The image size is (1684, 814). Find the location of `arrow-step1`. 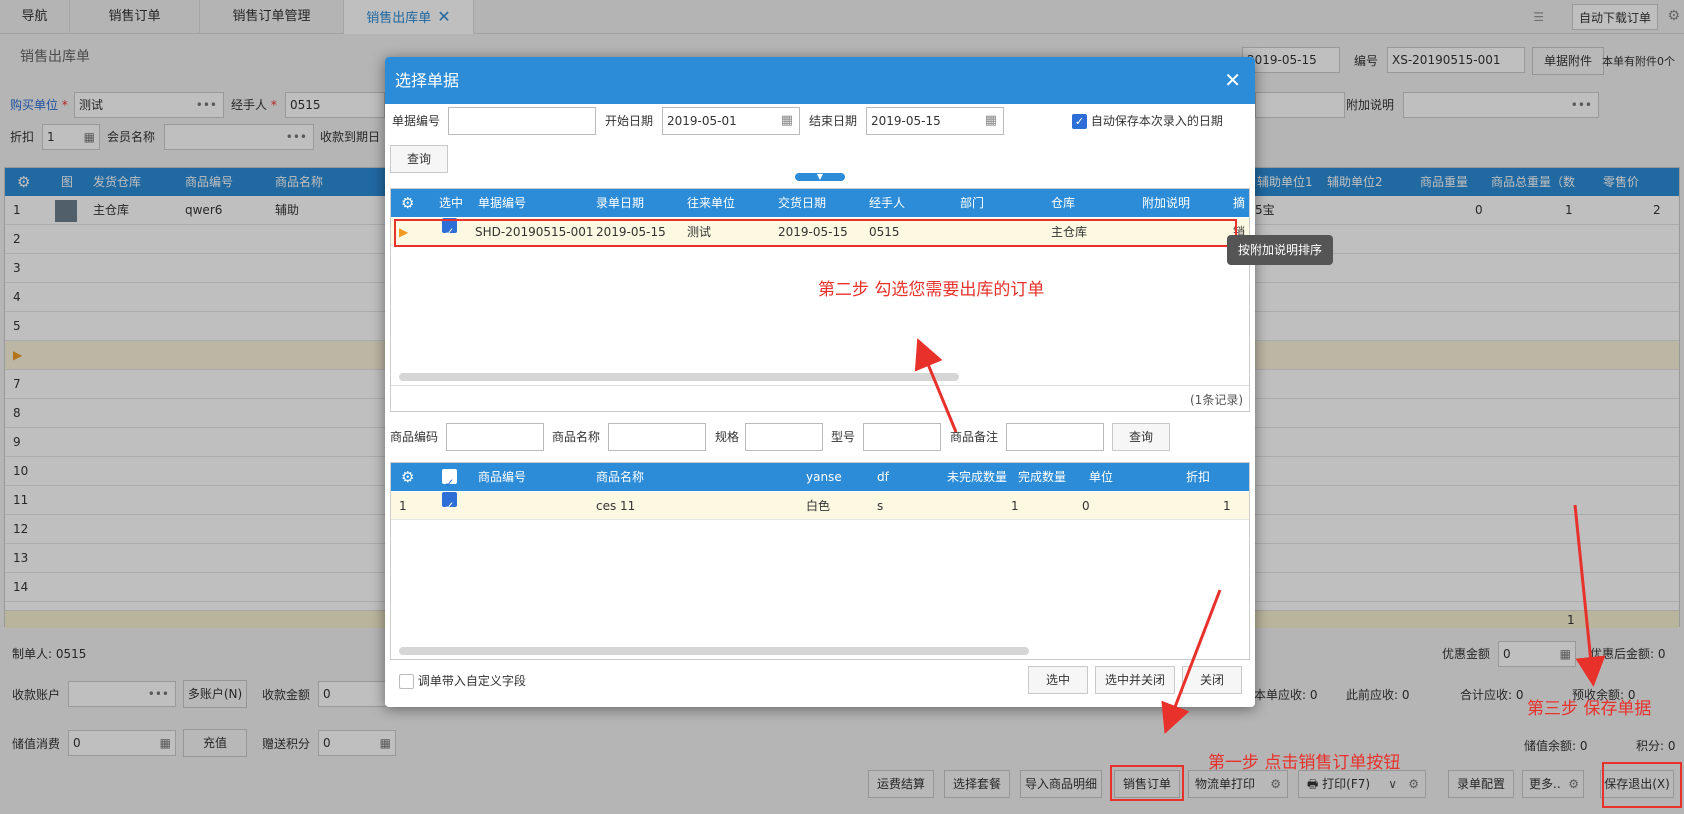

arrow-step1 is located at coordinates (1191, 662).